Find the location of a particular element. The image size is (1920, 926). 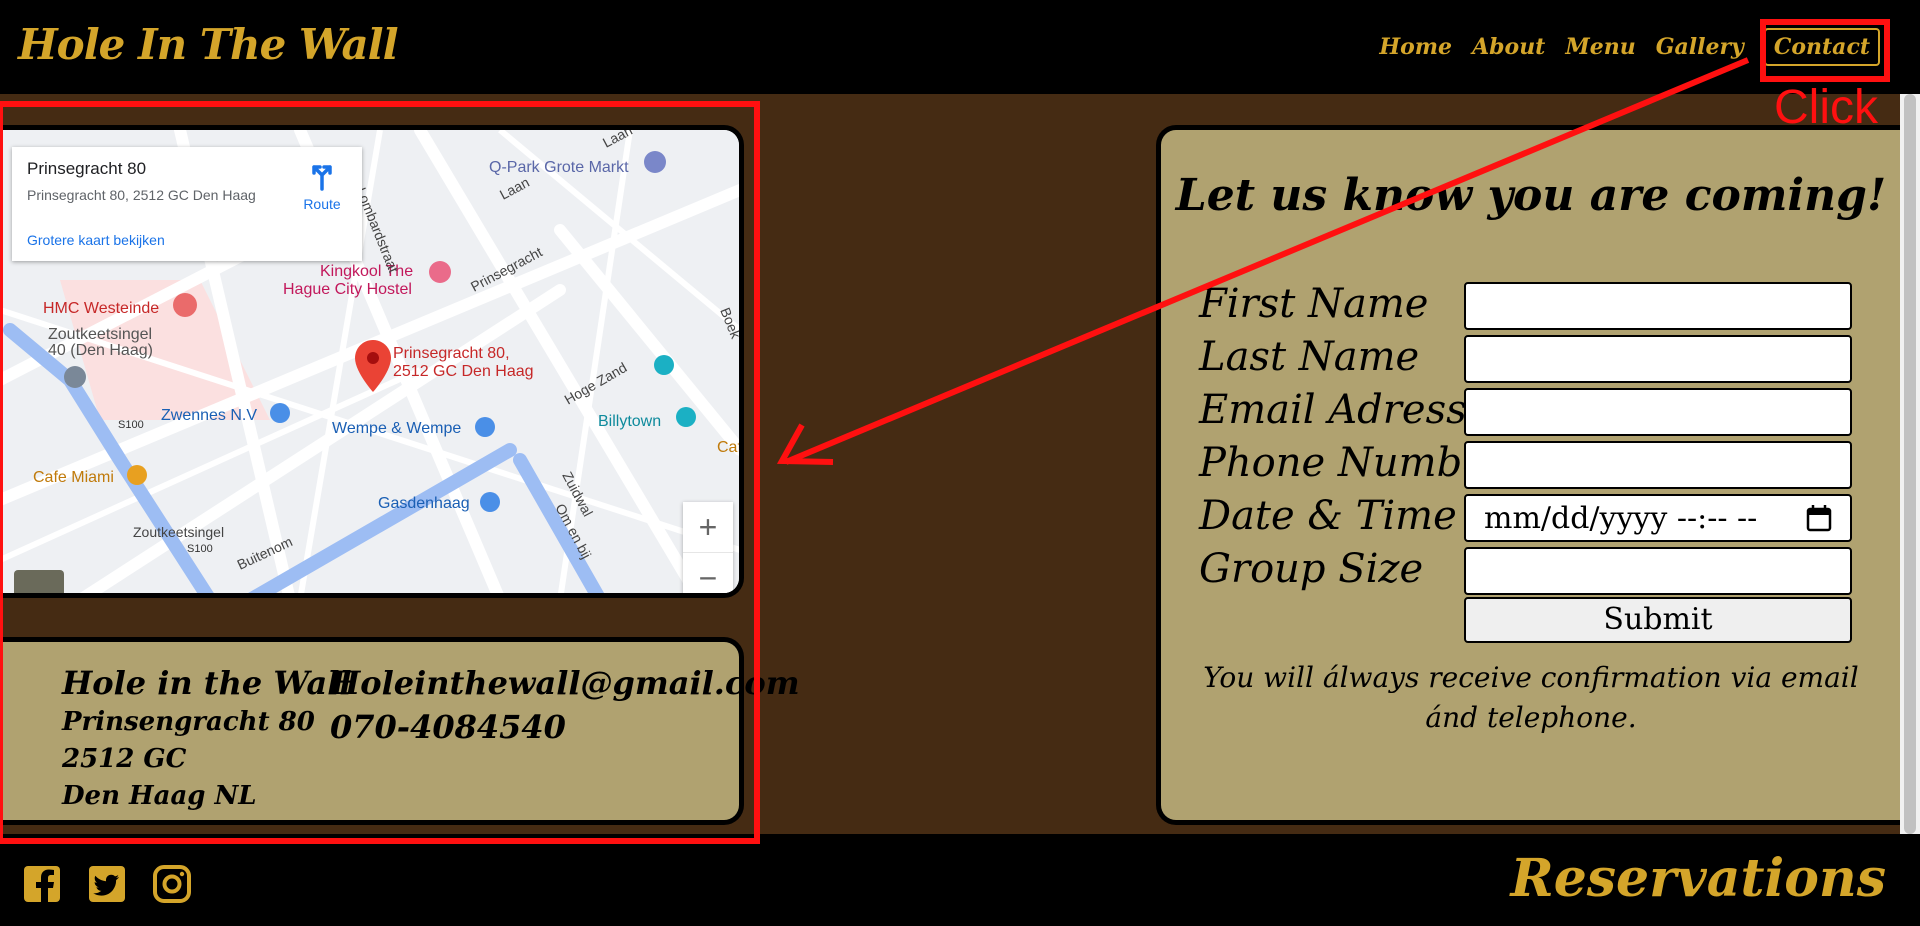

svg-text: Cafe Miami is located at coordinates (73, 477).